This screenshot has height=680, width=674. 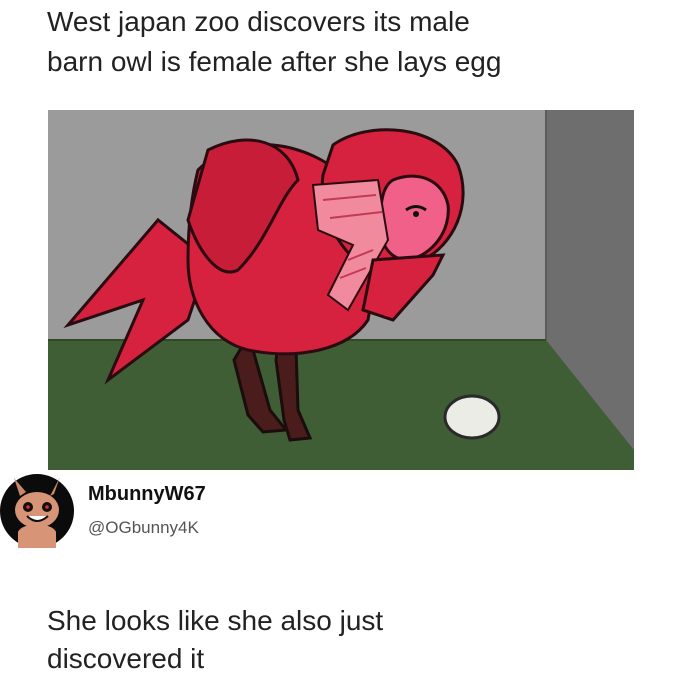 I want to click on reply-username: MbunnyW67, so click(x=147, y=494).